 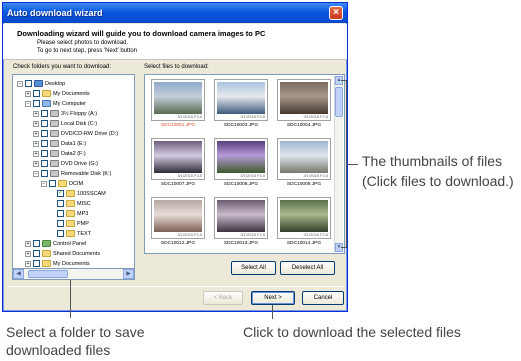 I want to click on scroll-left-icon: ◀, so click(x=18, y=274).